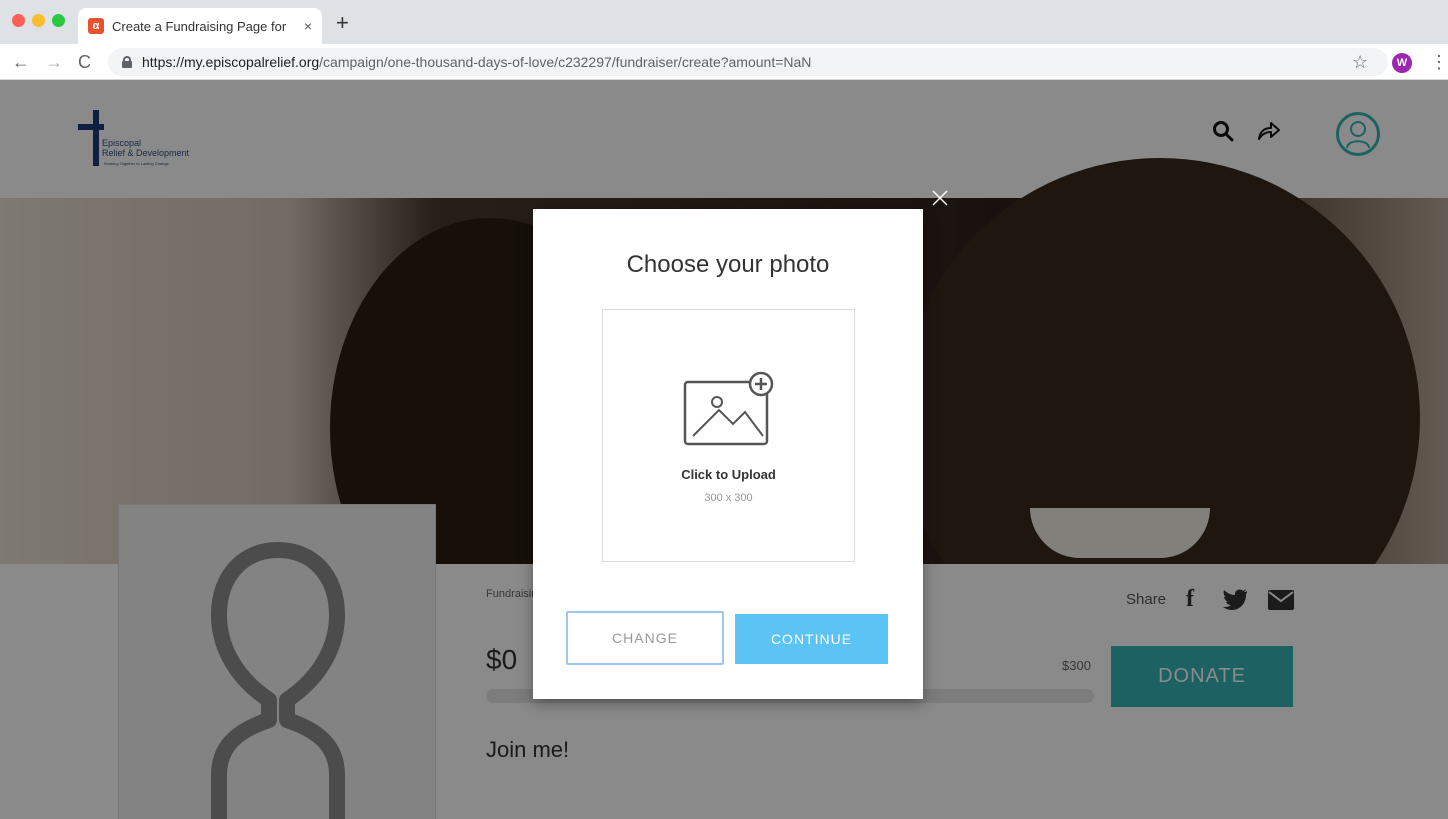 This screenshot has height=819, width=1448. I want to click on photo-upload-area: Click to Upload 300 x 300, so click(728, 435).